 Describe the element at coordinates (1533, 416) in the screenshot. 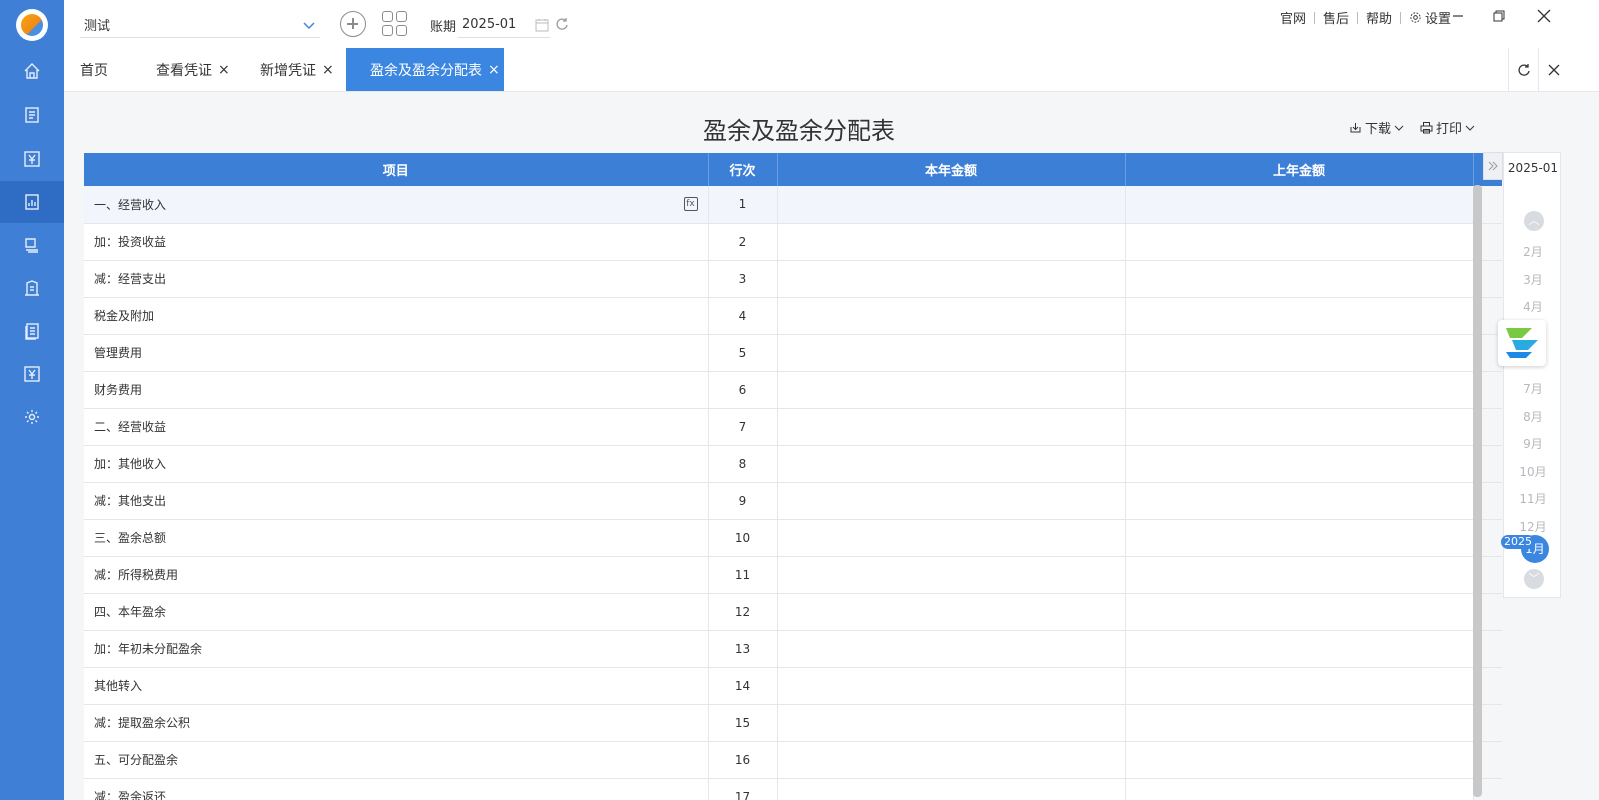

I see `period-month-item: 8月` at that location.